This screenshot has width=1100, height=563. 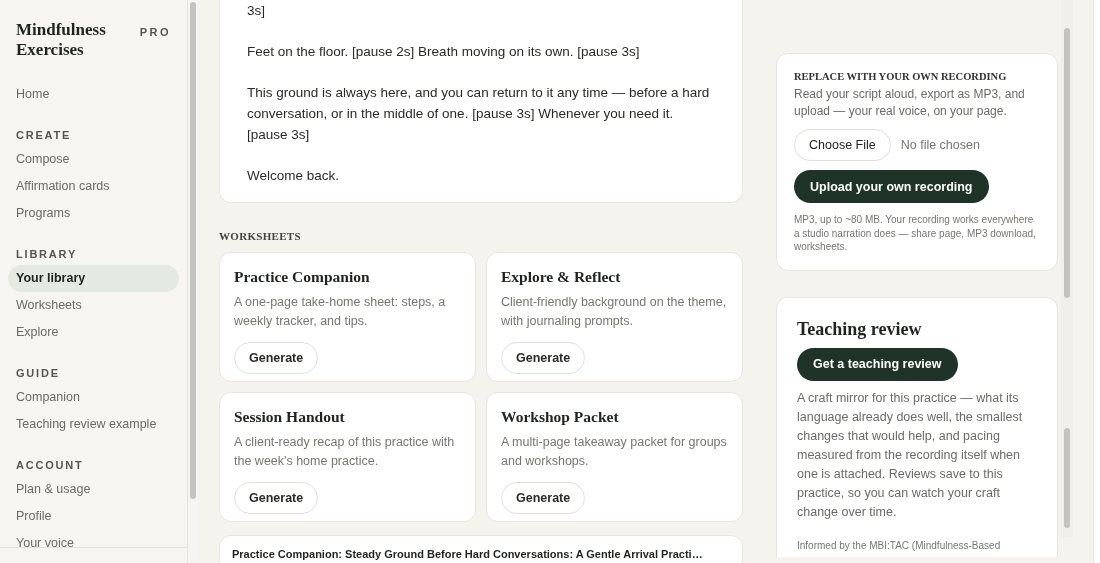 What do you see at coordinates (93, 186) in the screenshot?
I see `nav-item: Affirmation cards` at bounding box center [93, 186].